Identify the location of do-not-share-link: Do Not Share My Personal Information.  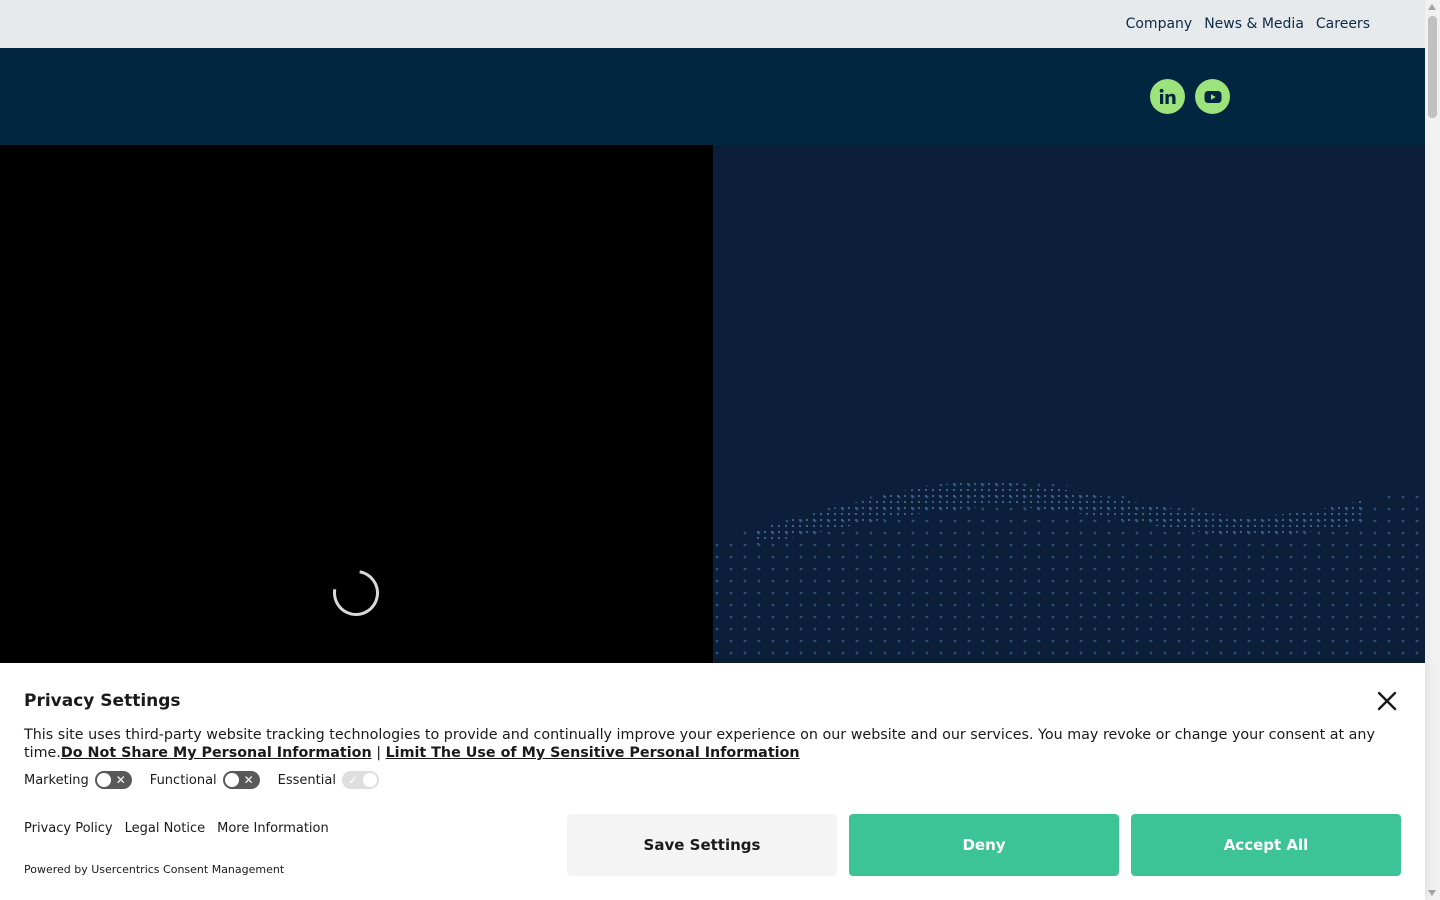
(216, 753).